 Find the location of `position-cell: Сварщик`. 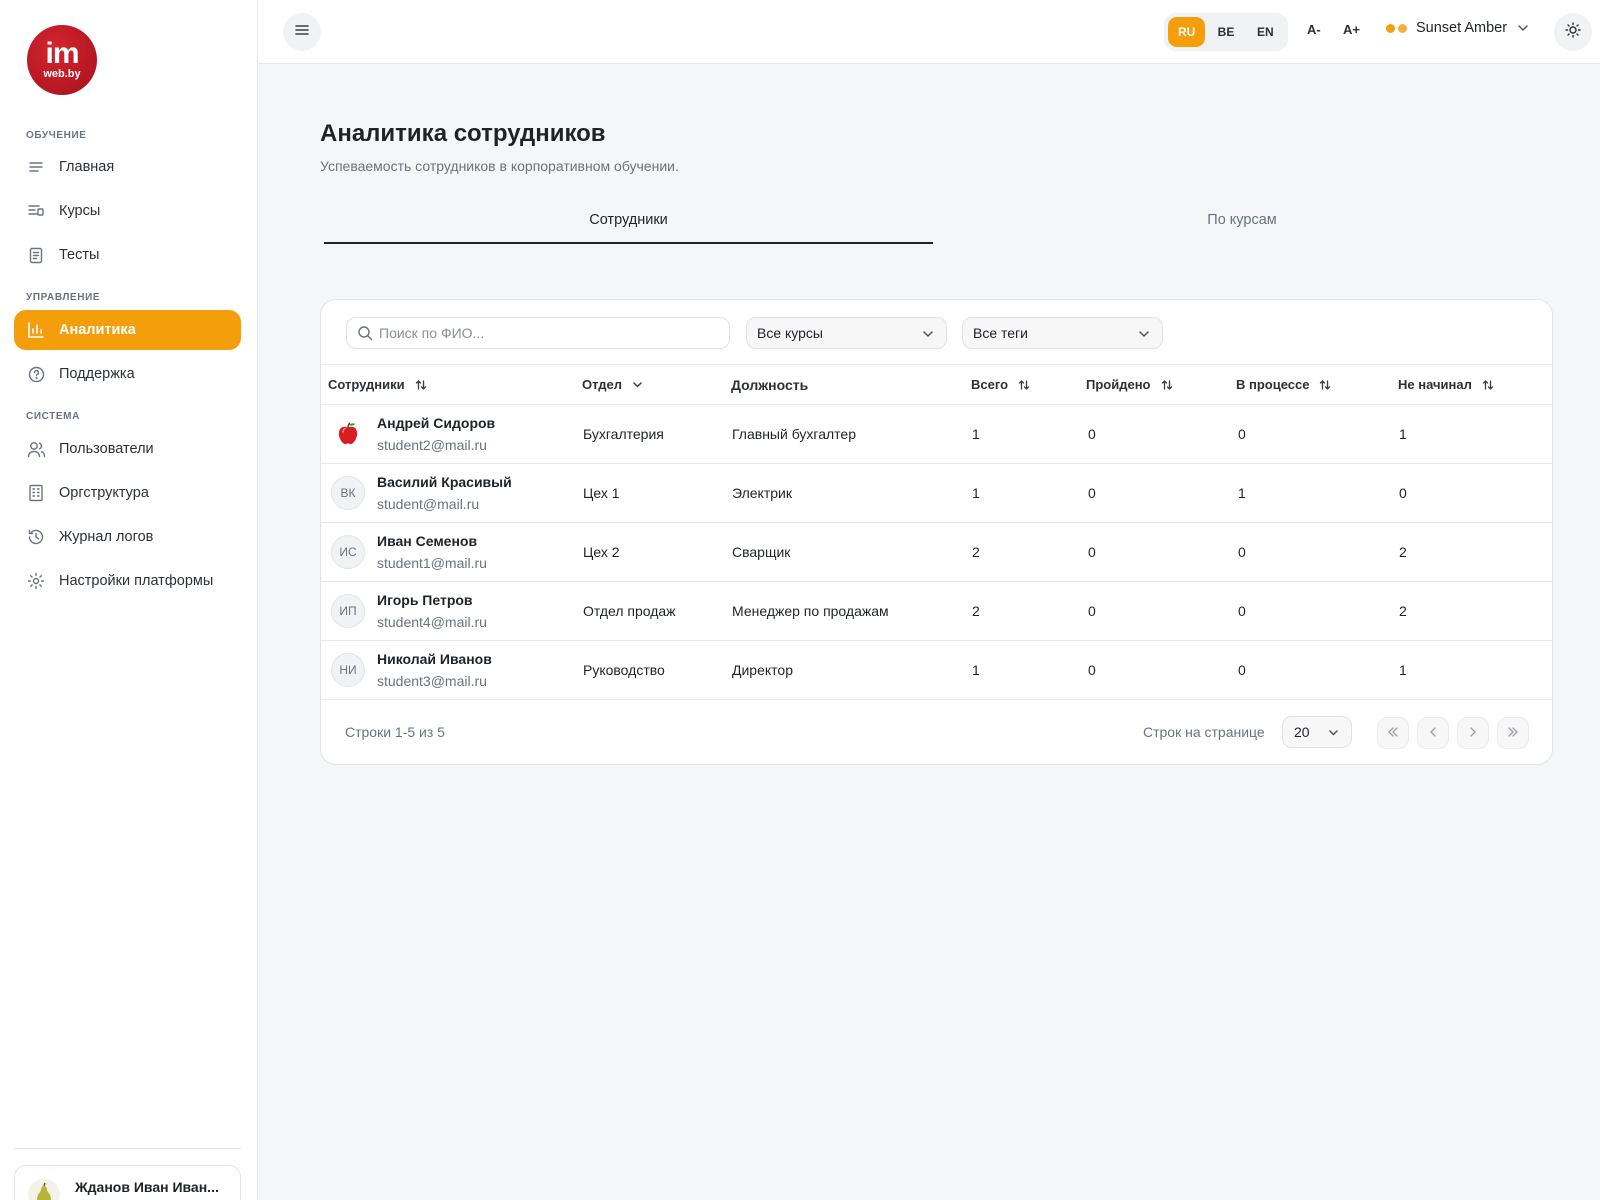

position-cell: Сварщик is located at coordinates (761, 552).